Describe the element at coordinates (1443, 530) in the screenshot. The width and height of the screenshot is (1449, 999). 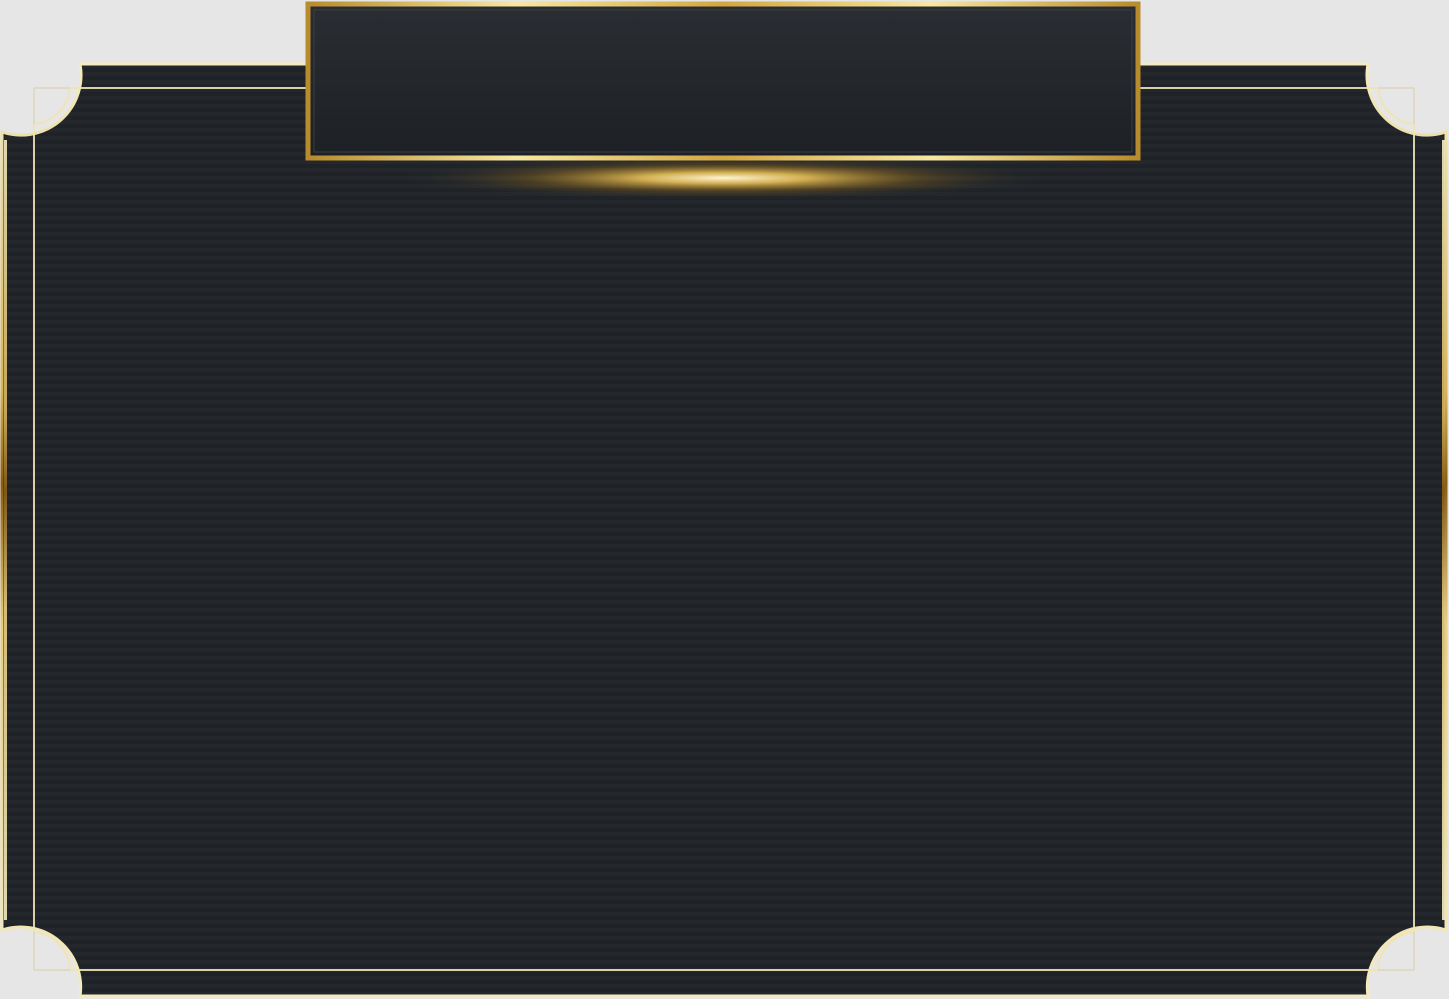
I see `right-gold-accent` at that location.